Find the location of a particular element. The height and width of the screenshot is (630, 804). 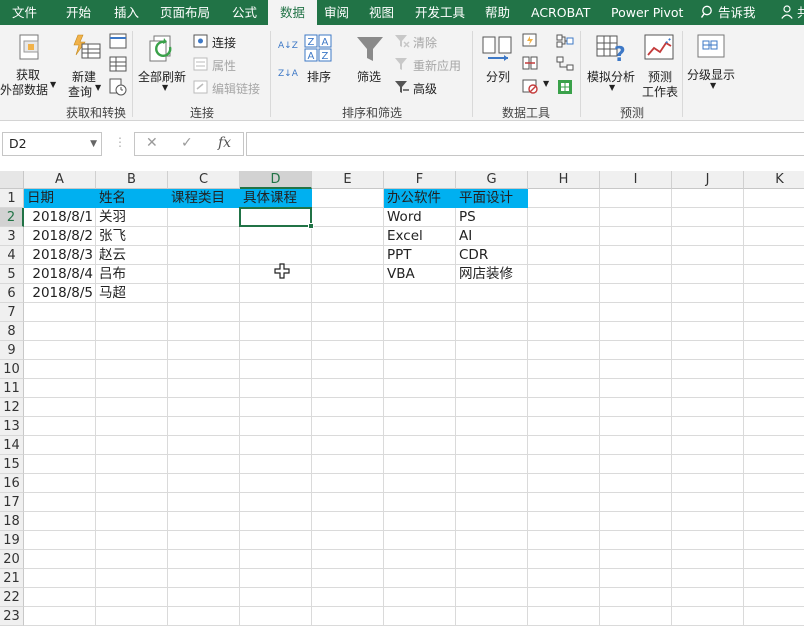

relationships-icon is located at coordinates (565, 63).